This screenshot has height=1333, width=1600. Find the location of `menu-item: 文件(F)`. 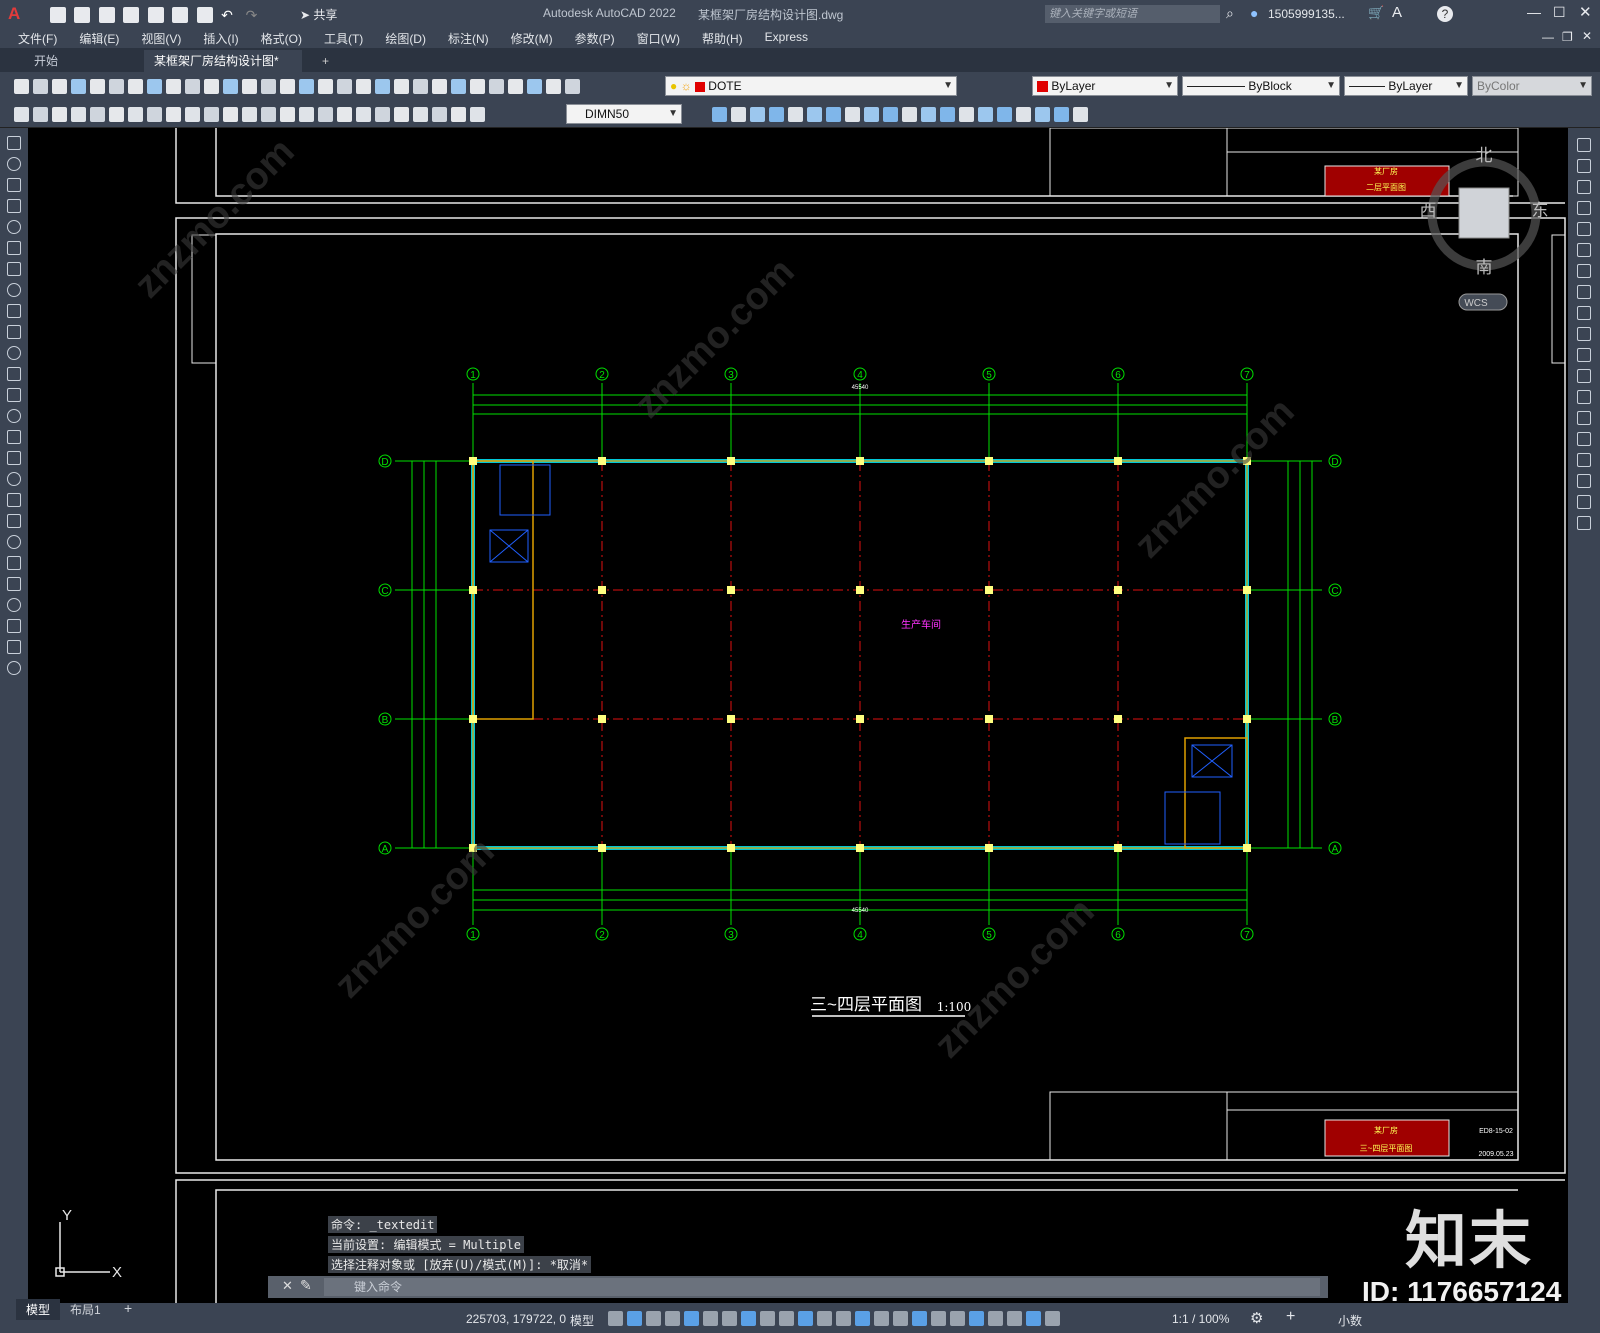

menu-item: 文件(F) is located at coordinates (37, 38).